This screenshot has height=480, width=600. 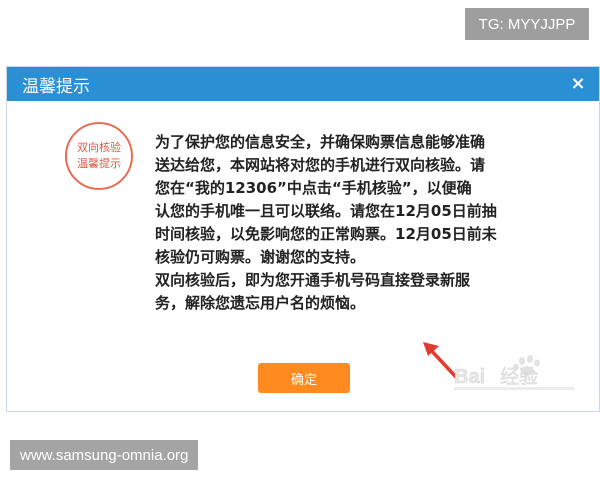 What do you see at coordinates (260, 303) in the screenshot?
I see `message-line: 务，解除您遗忘用户名的烦恼。` at bounding box center [260, 303].